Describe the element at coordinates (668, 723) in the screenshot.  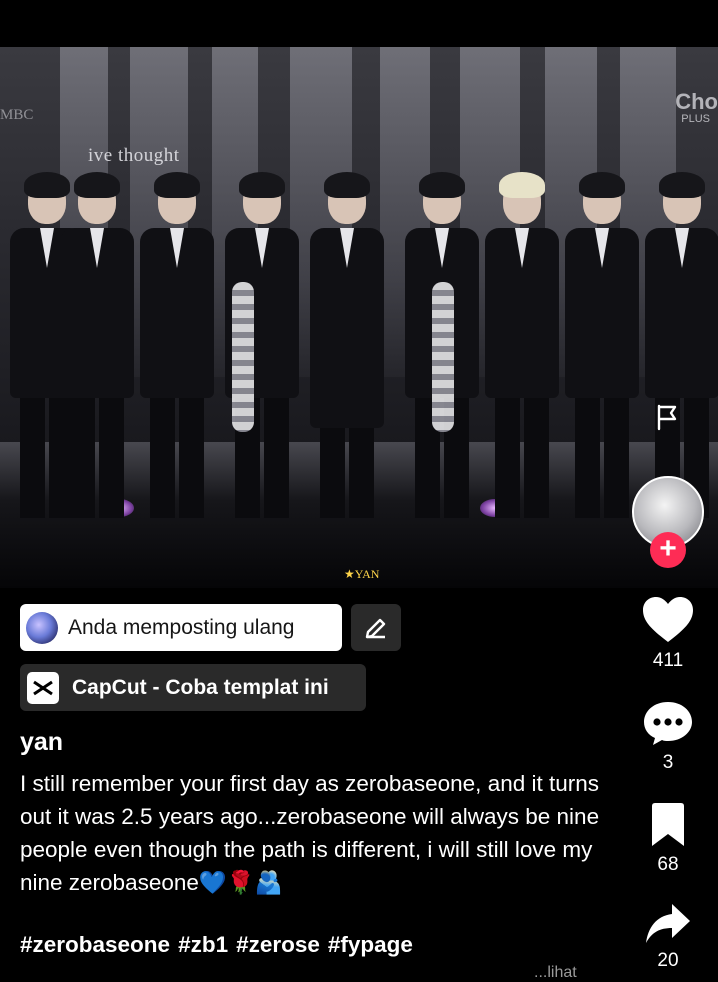
I see `comment-icon` at that location.